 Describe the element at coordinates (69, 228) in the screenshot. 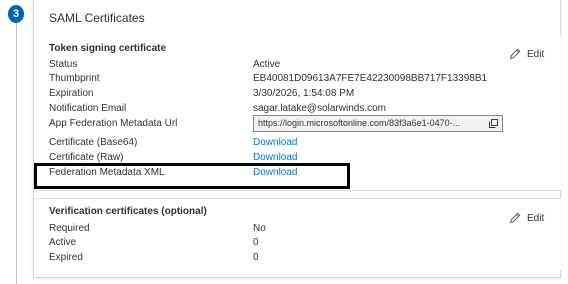

I see `required-label: Required` at that location.